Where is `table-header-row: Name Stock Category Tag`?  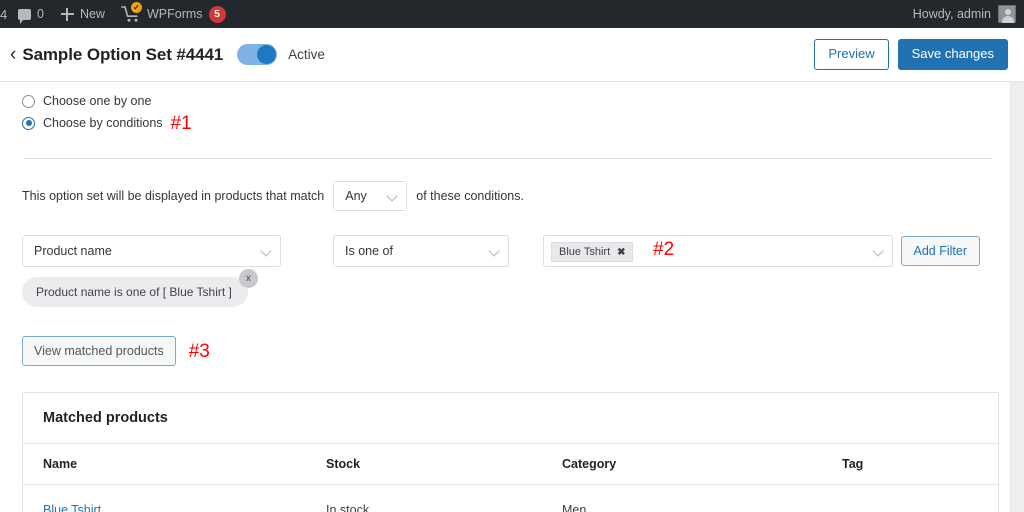
table-header-row: Name Stock Category Tag is located at coordinates (510, 464).